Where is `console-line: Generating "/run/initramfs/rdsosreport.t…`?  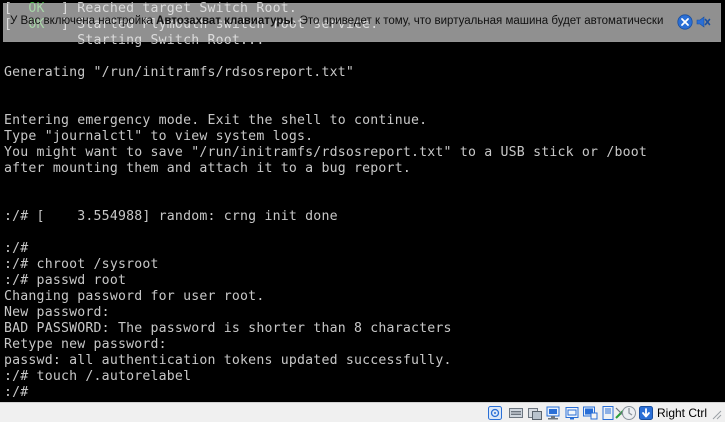 console-line: Generating "/run/initramfs/rdsosreport.t… is located at coordinates (179, 72).